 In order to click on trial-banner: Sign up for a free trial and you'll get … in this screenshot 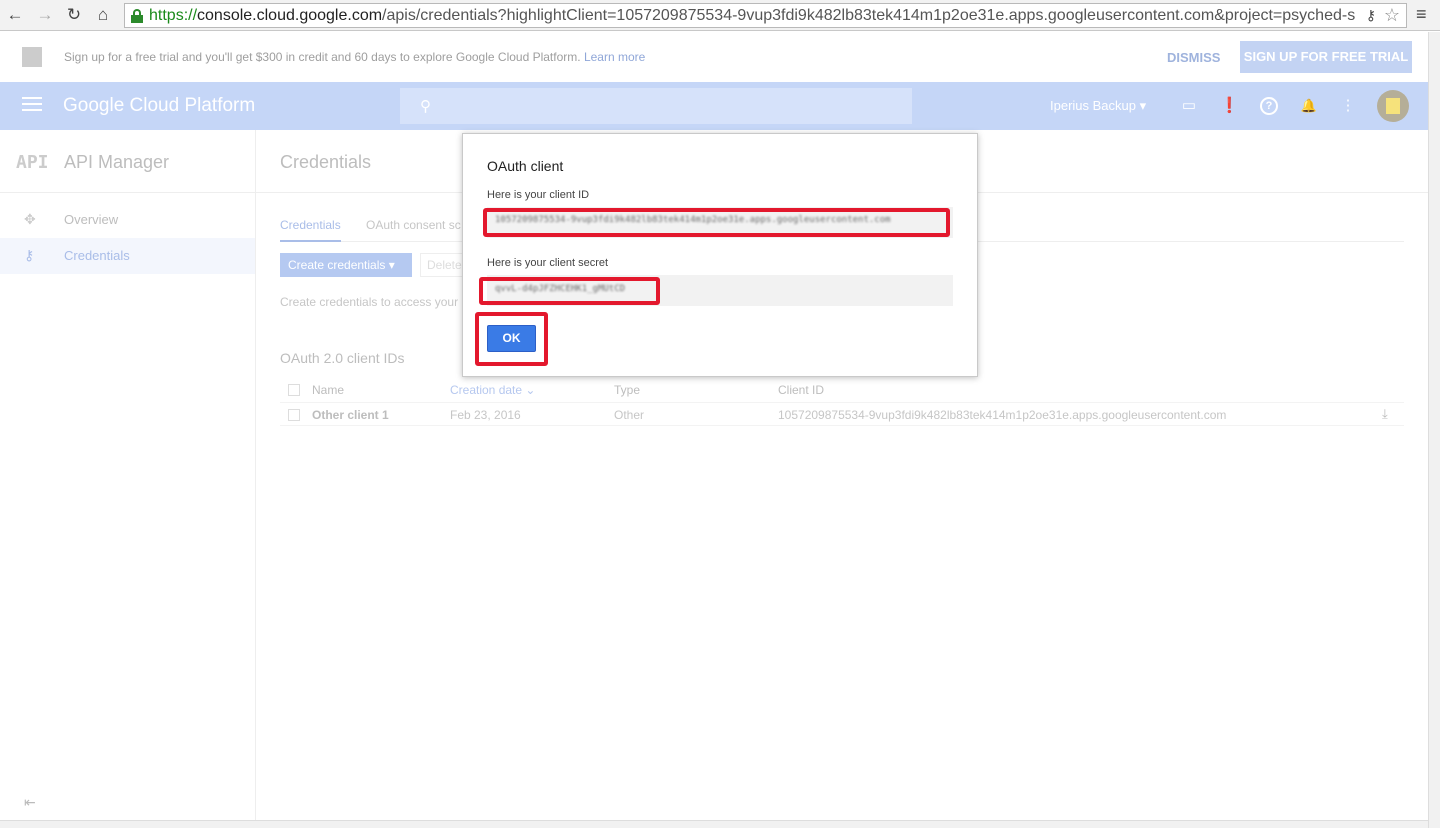, I will do `click(714, 57)`.